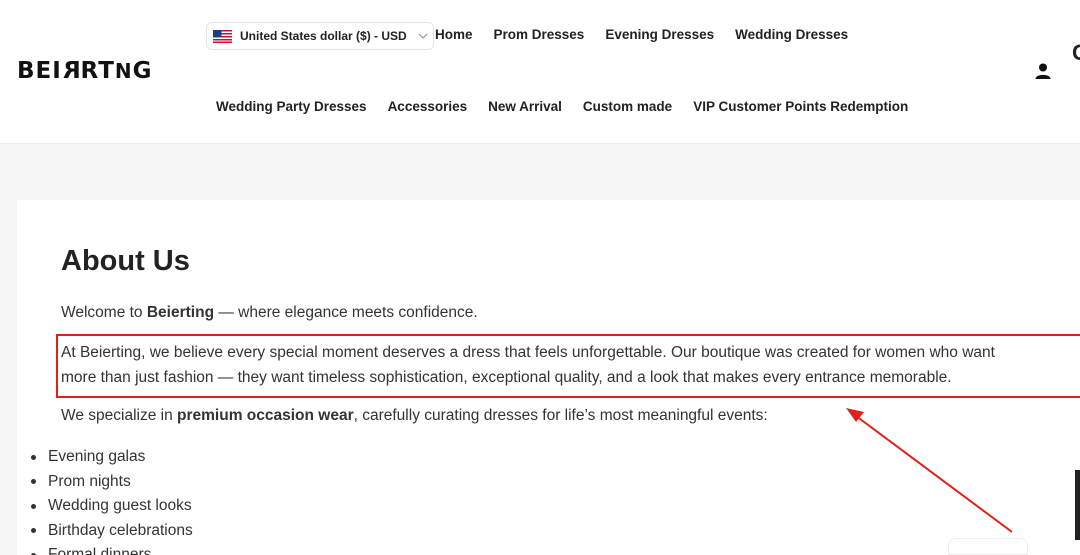  I want to click on list-item: Prom nights, so click(112, 482).